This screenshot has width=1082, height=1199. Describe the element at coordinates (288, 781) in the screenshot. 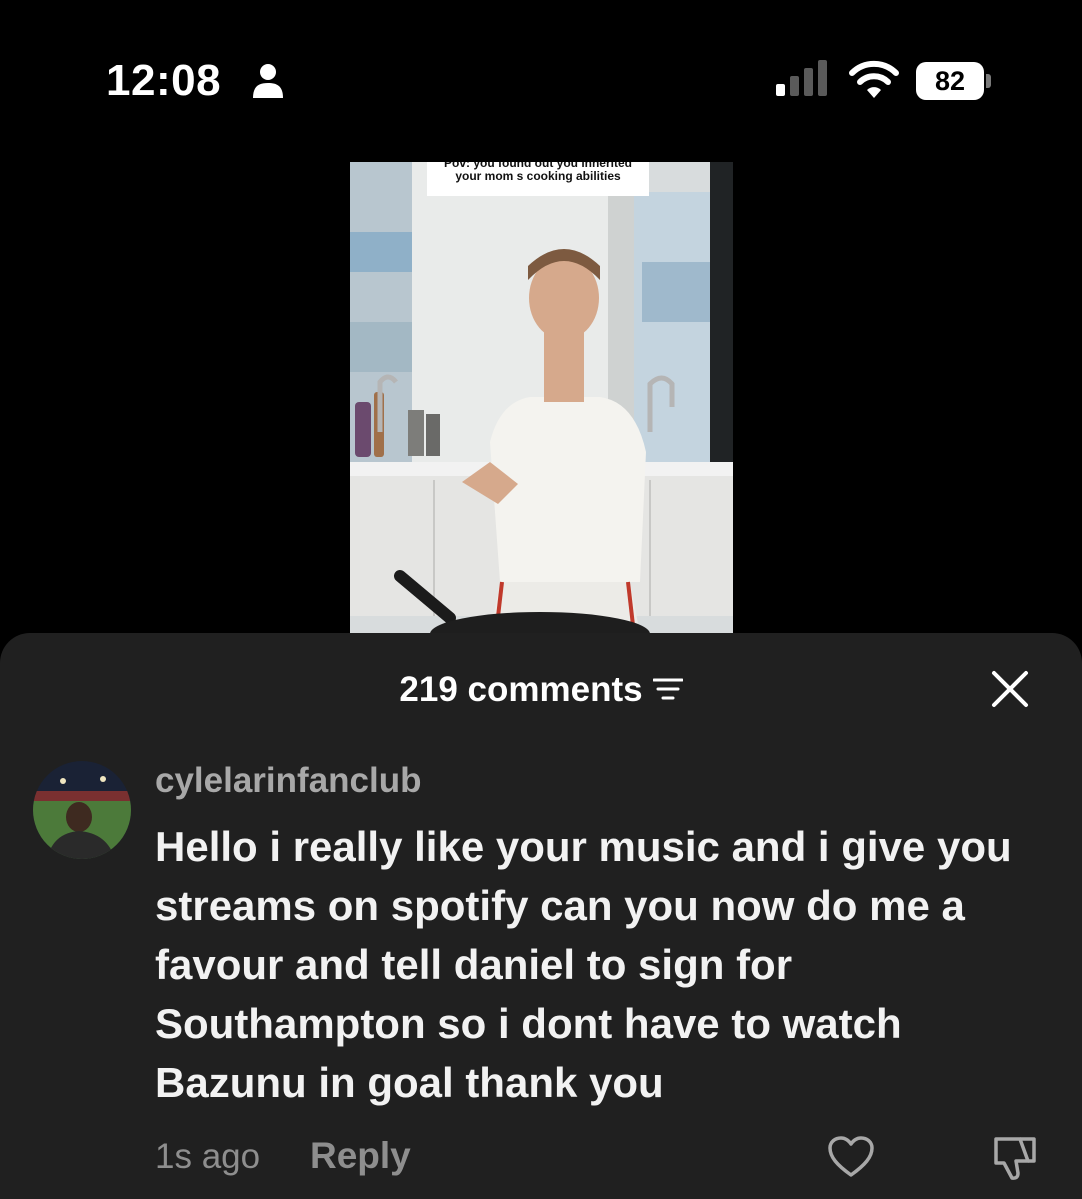

I see `comment-username: cylelarinfanclub` at that location.